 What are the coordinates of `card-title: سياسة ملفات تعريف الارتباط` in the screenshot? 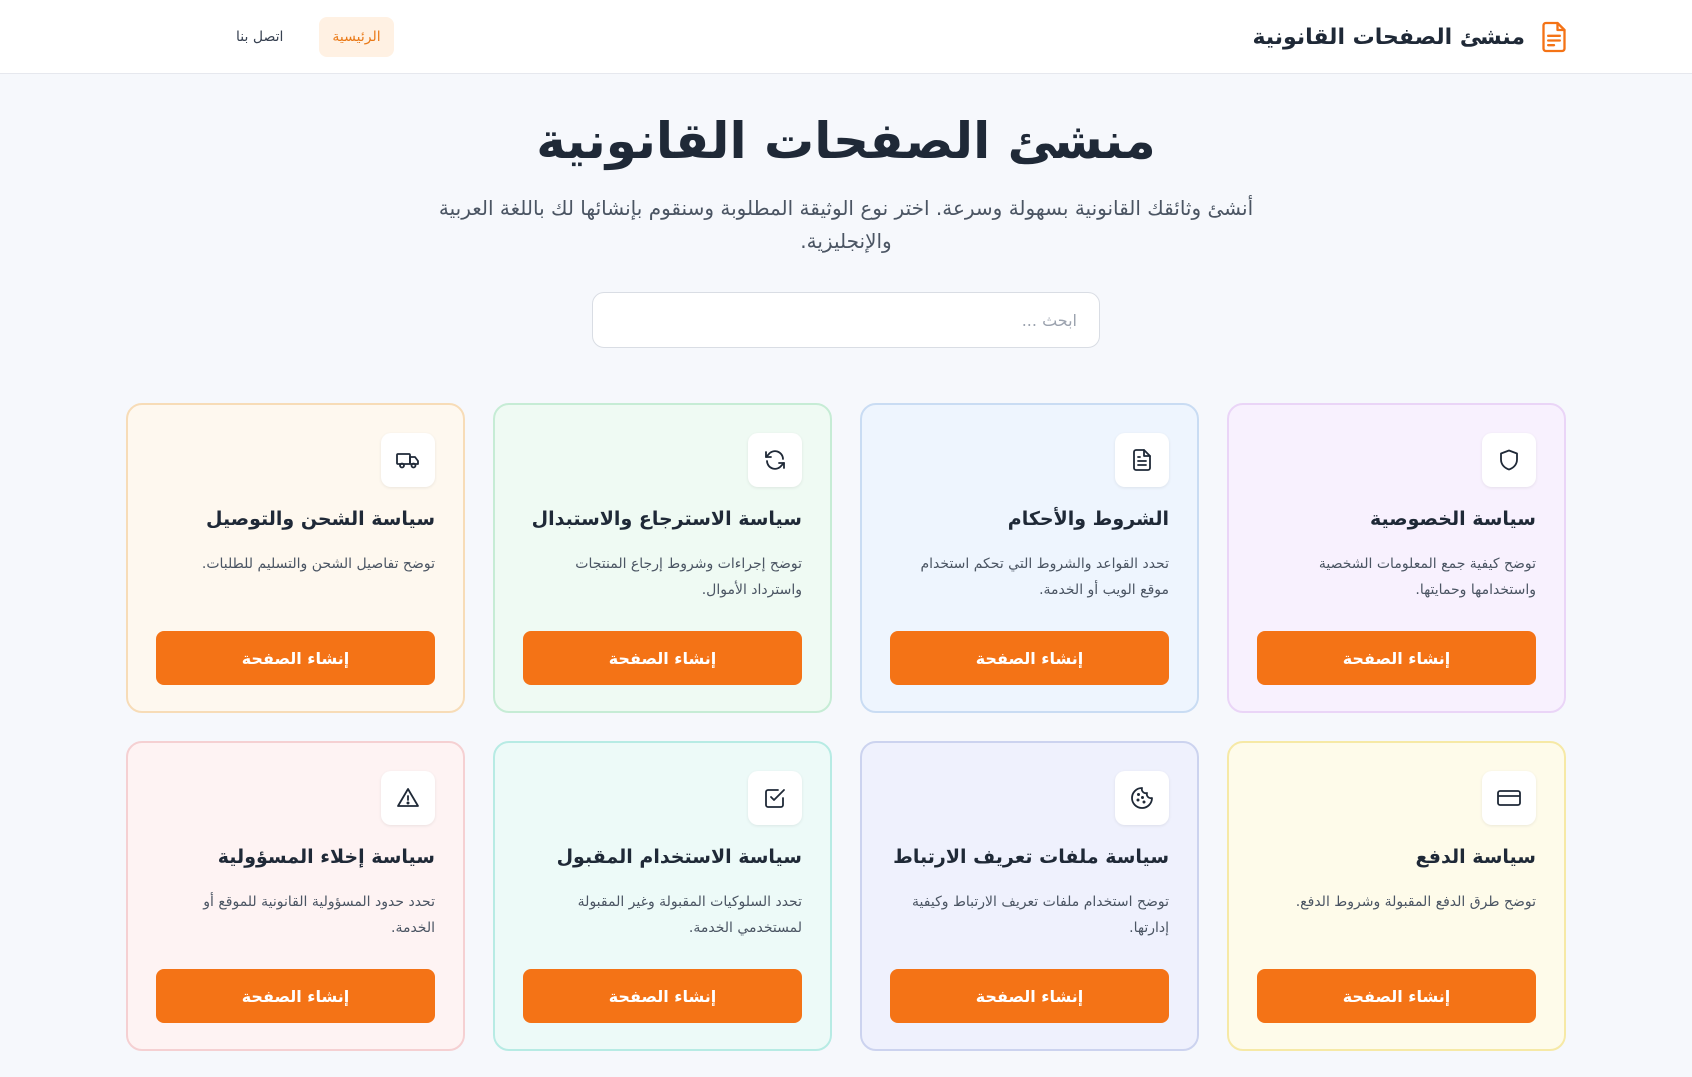 It's located at (1031, 857).